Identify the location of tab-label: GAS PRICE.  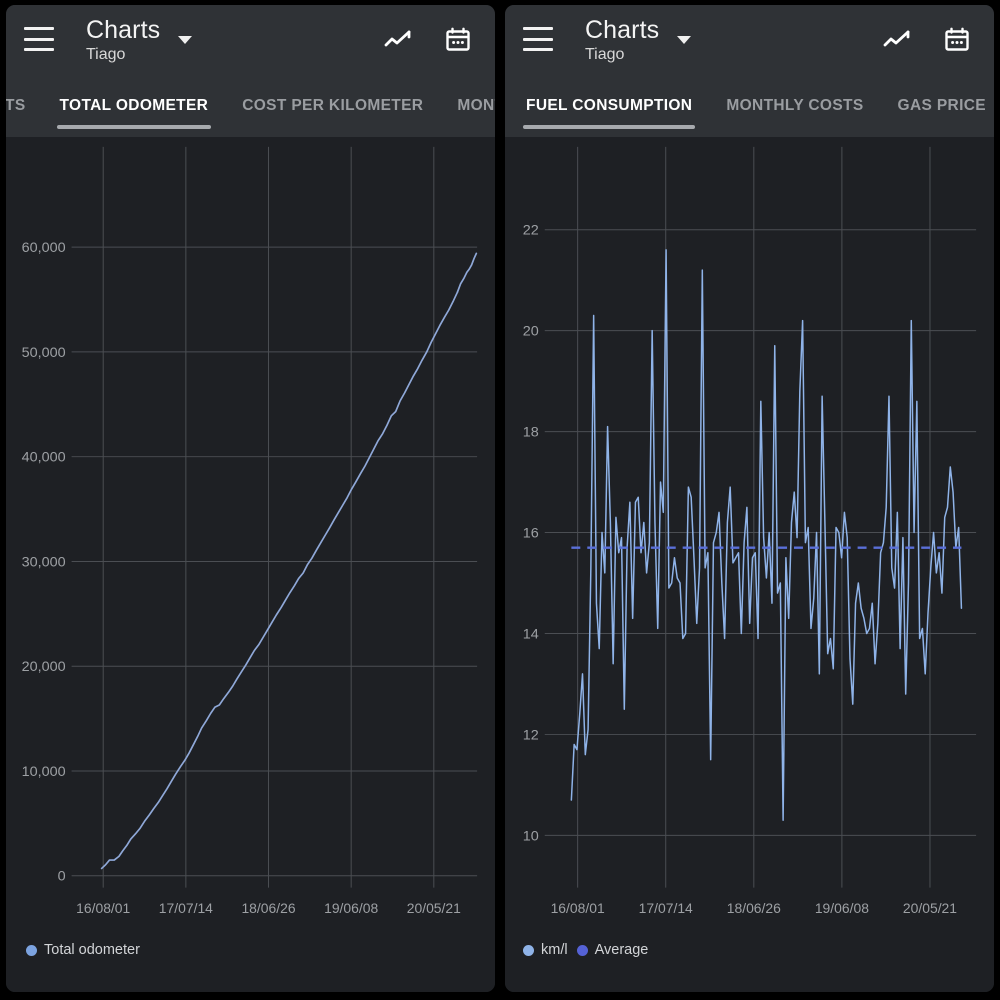
(941, 105).